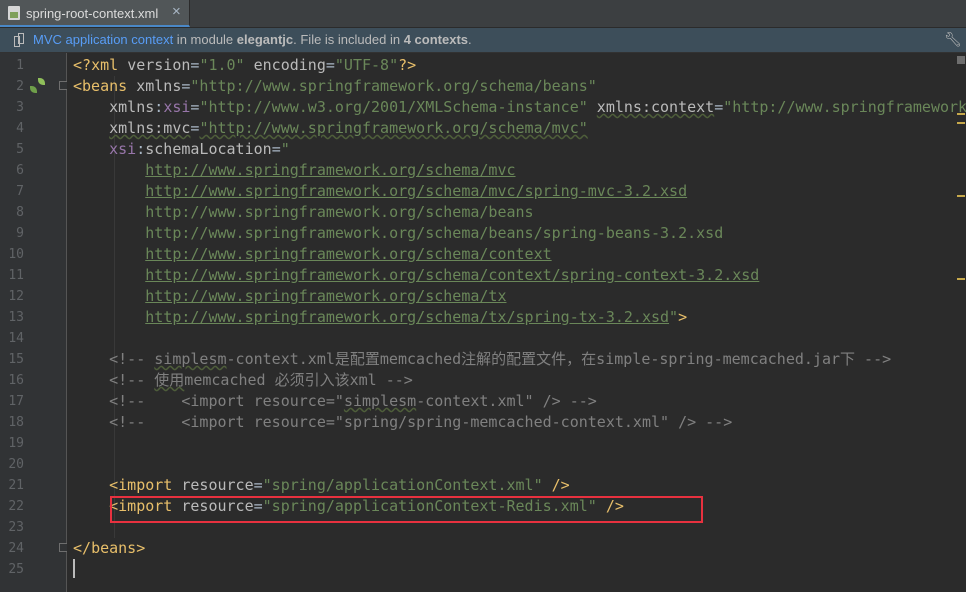  What do you see at coordinates (16, 548) in the screenshot?
I see `line-number: 24` at bounding box center [16, 548].